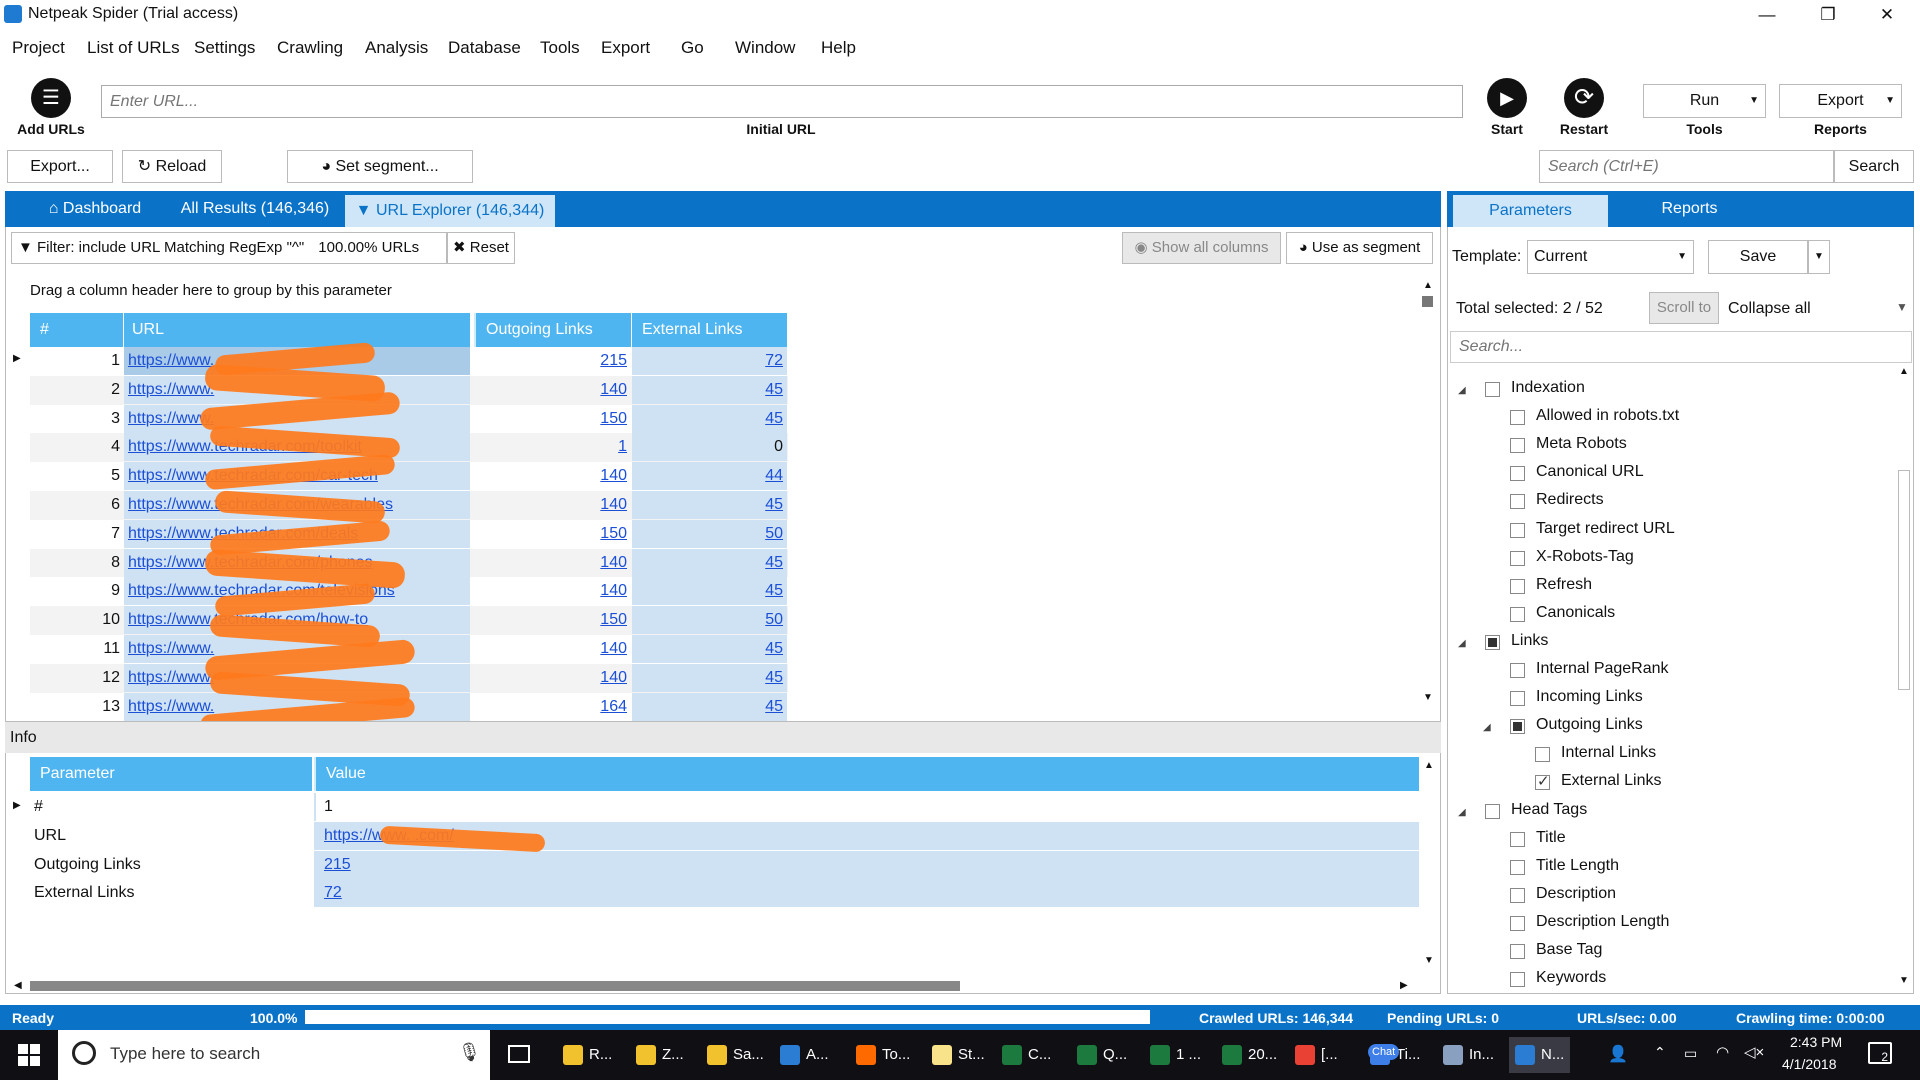 The height and width of the screenshot is (1080, 1920). I want to click on reload-button: ↻ Reload, so click(172, 166).